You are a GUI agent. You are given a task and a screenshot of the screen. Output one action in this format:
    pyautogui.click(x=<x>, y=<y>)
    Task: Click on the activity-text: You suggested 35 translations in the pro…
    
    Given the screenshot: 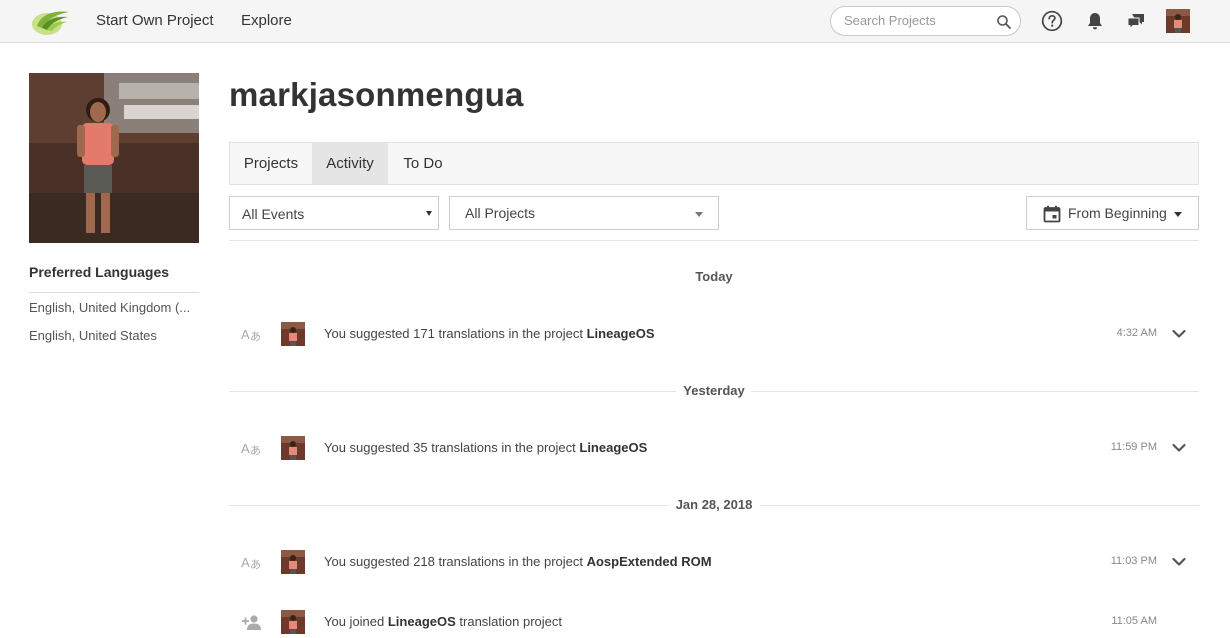 What is the action you would take?
    pyautogui.click(x=486, y=447)
    